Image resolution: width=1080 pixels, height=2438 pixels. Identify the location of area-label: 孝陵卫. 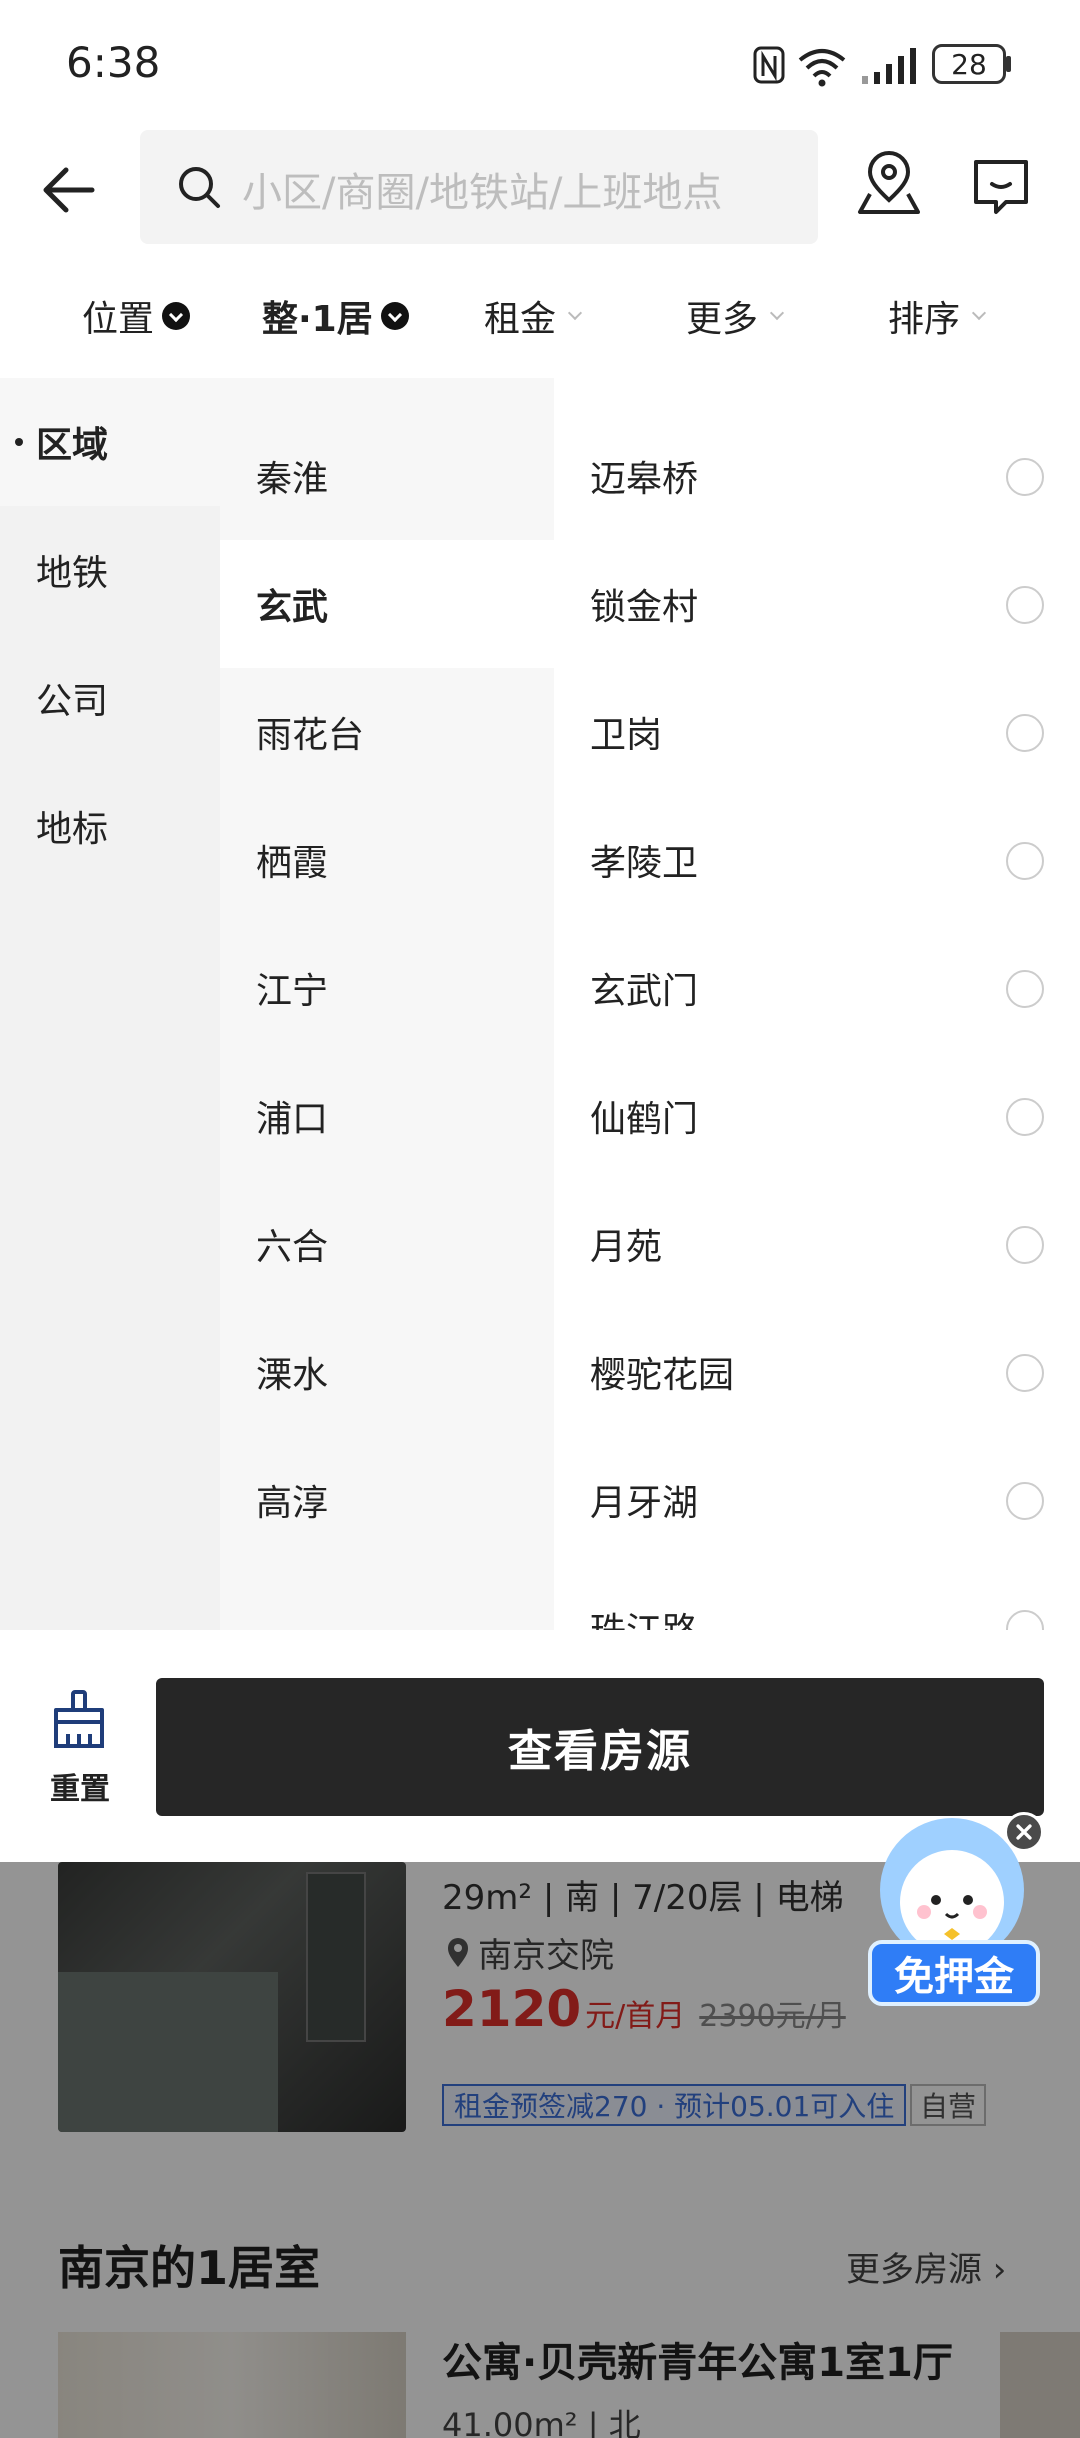
(644, 863).